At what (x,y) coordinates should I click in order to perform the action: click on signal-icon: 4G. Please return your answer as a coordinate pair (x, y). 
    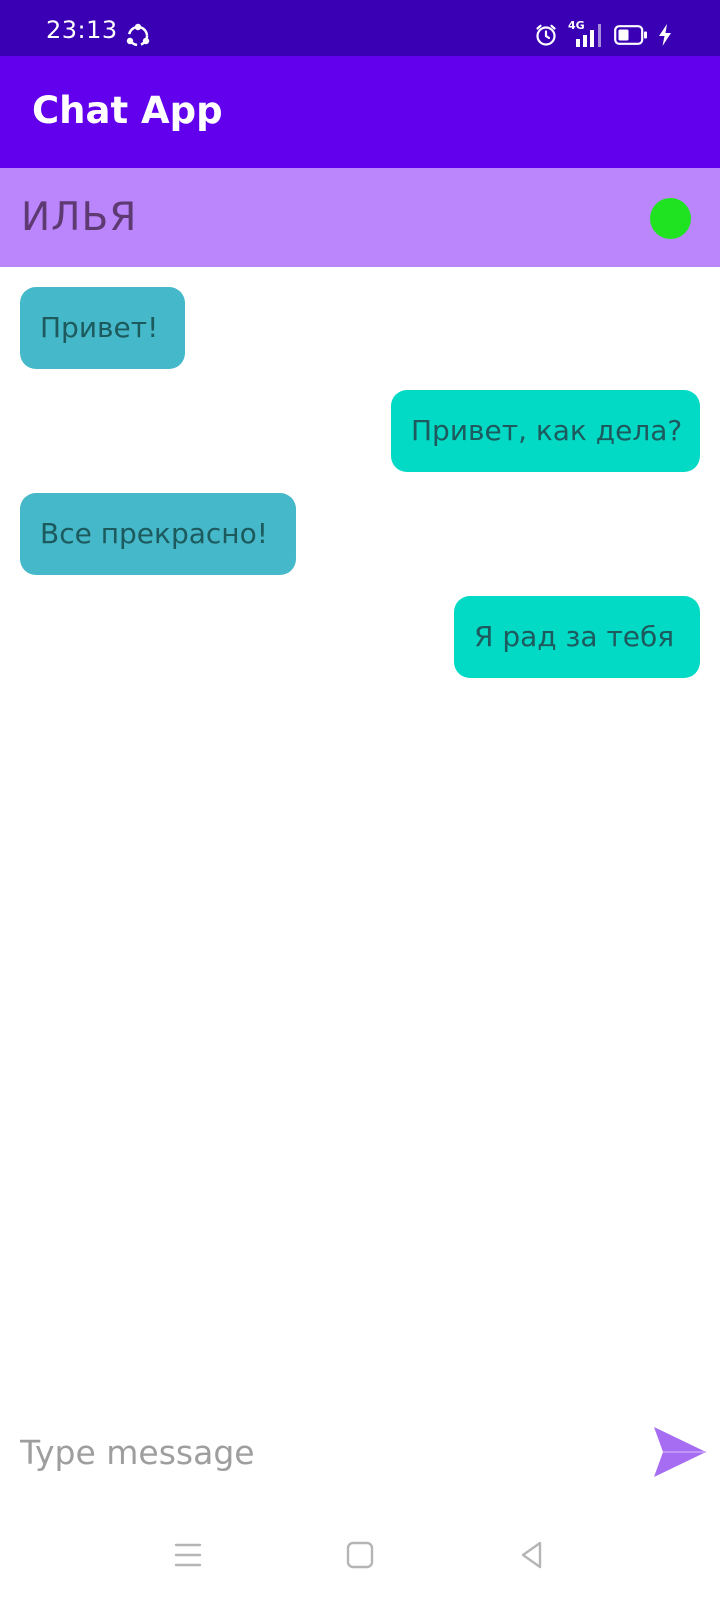
    Looking at the image, I should click on (586, 34).